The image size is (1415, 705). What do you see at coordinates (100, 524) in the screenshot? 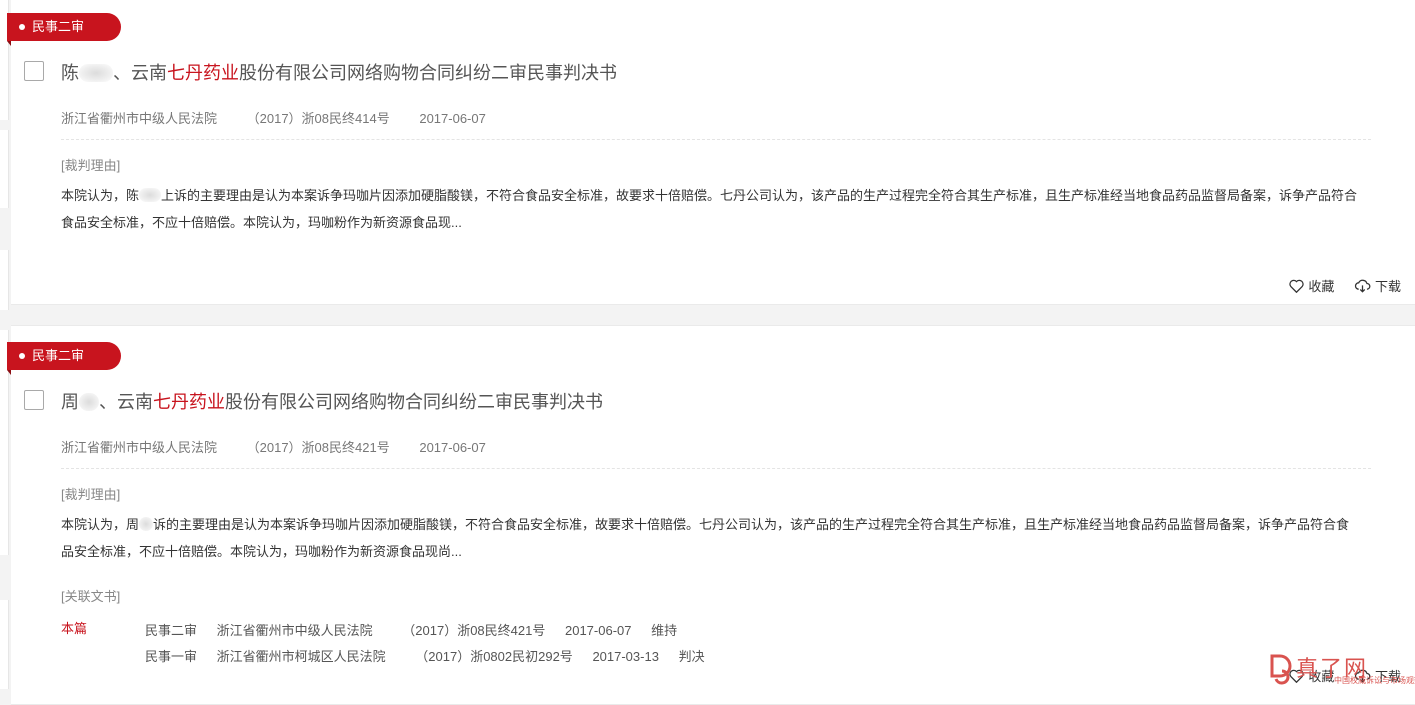
I see `reason-text-a: 本院认为，周` at bounding box center [100, 524].